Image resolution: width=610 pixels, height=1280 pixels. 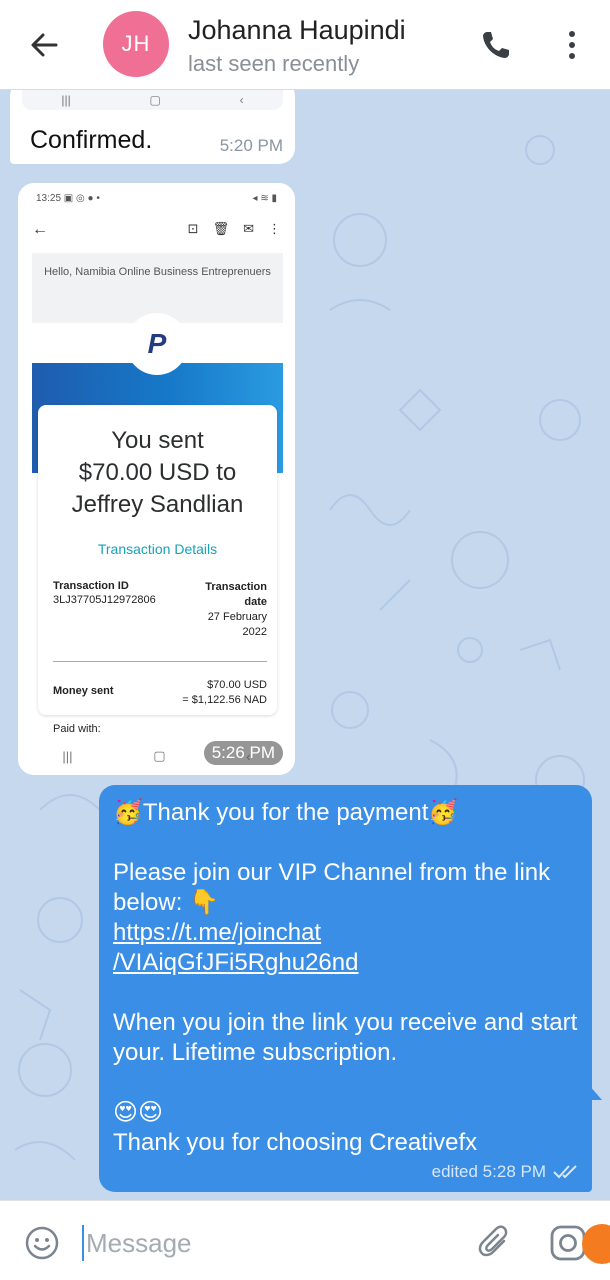 I want to click on smiley-icon, so click(x=42, y=1243).